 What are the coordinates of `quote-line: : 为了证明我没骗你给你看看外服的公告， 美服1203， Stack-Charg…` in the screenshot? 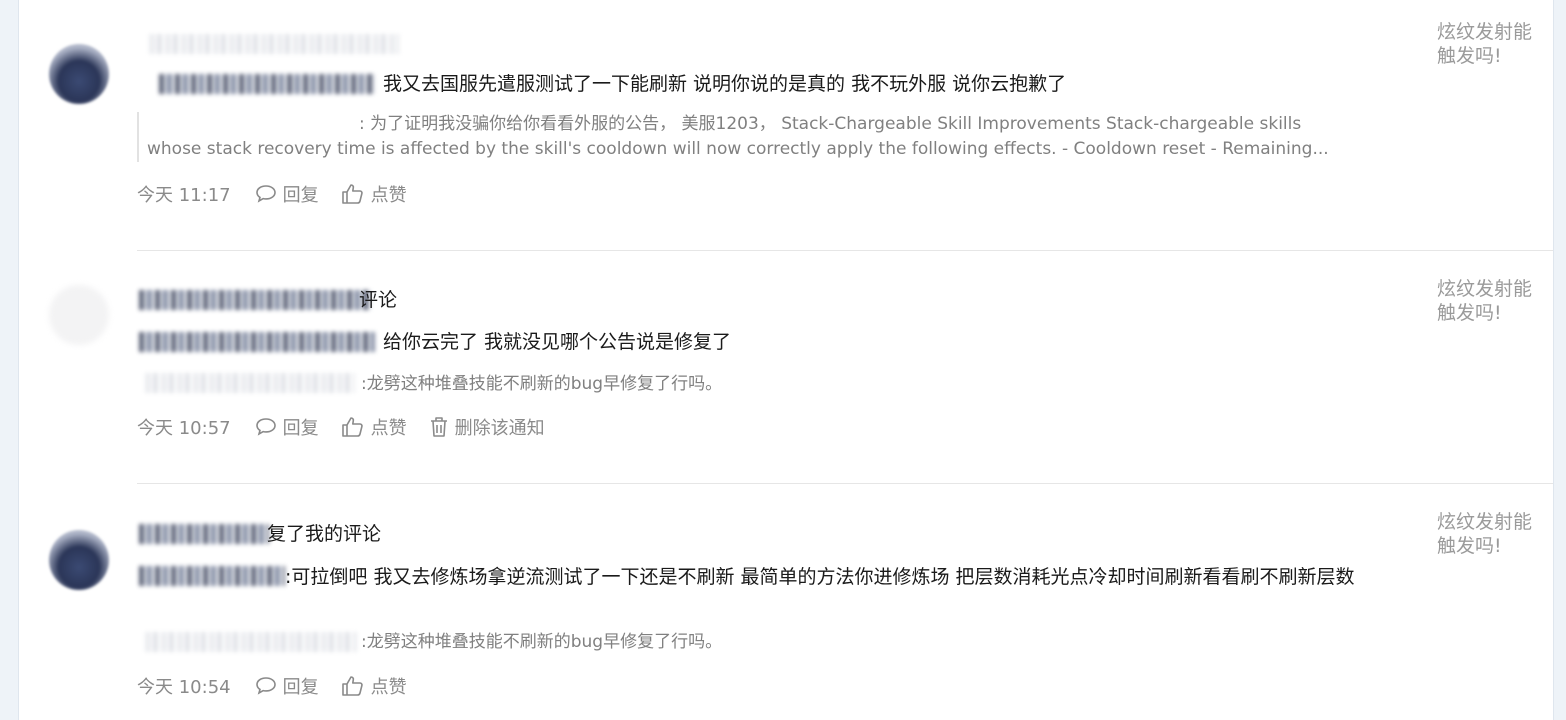 It's located at (830, 124).